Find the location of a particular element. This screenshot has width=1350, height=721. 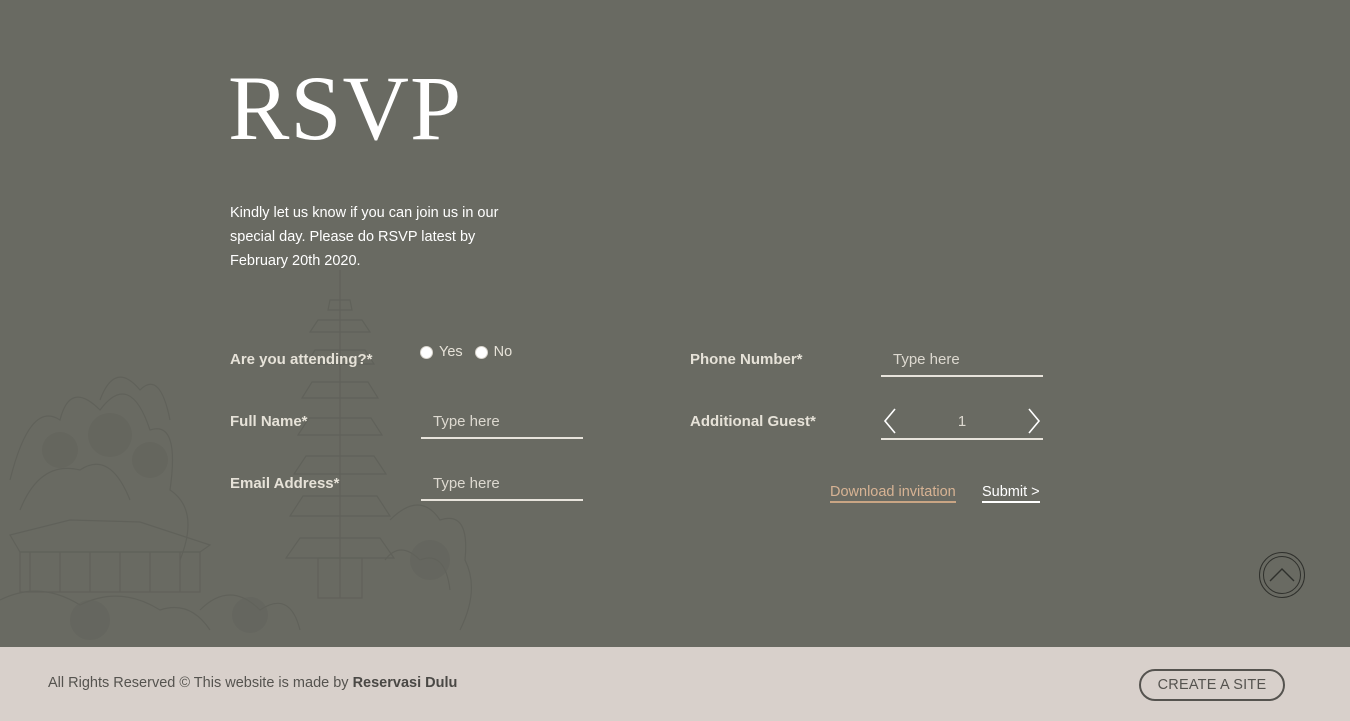

email-input is located at coordinates (502, 484).